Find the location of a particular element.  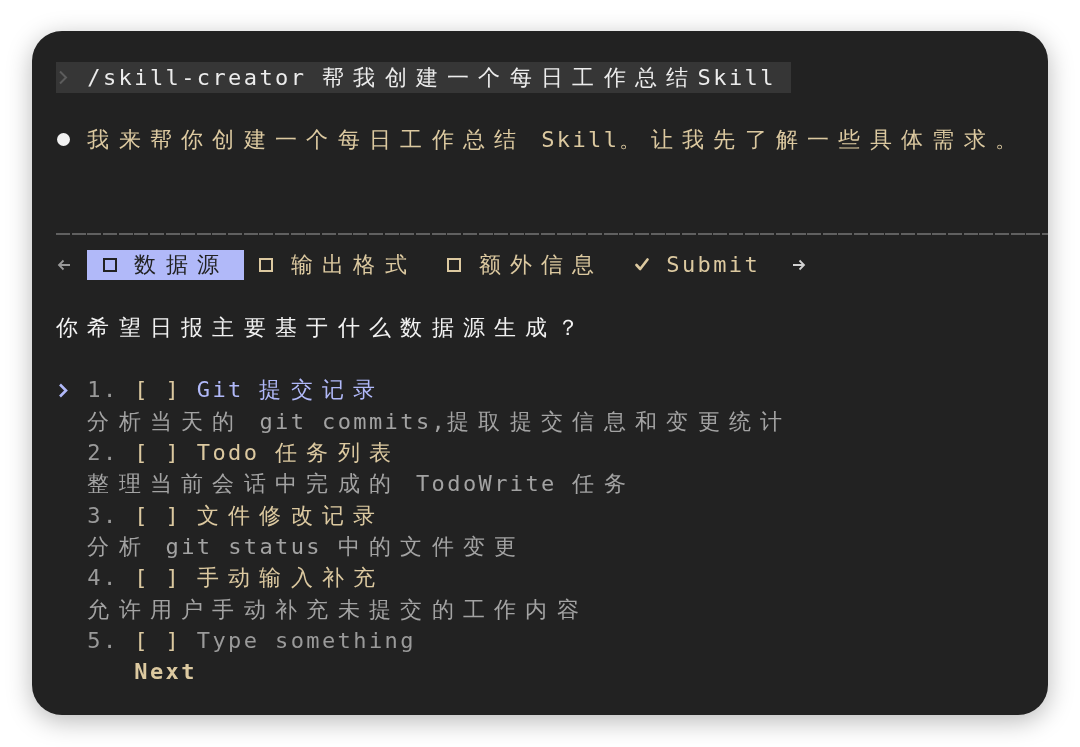

tab: 数据源 is located at coordinates (165, 264).